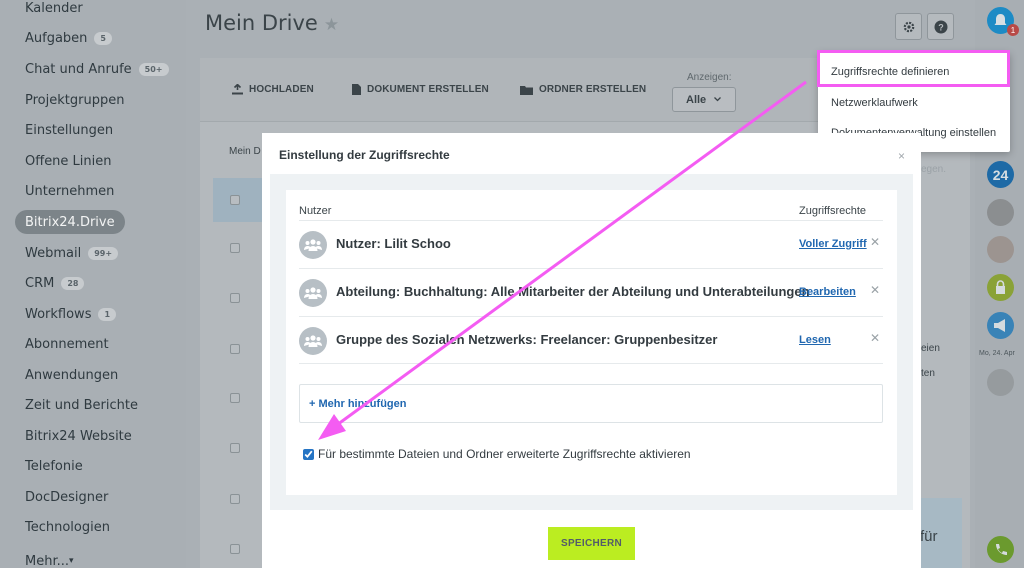  I want to click on page-title: Mein Drive ★, so click(272, 23).